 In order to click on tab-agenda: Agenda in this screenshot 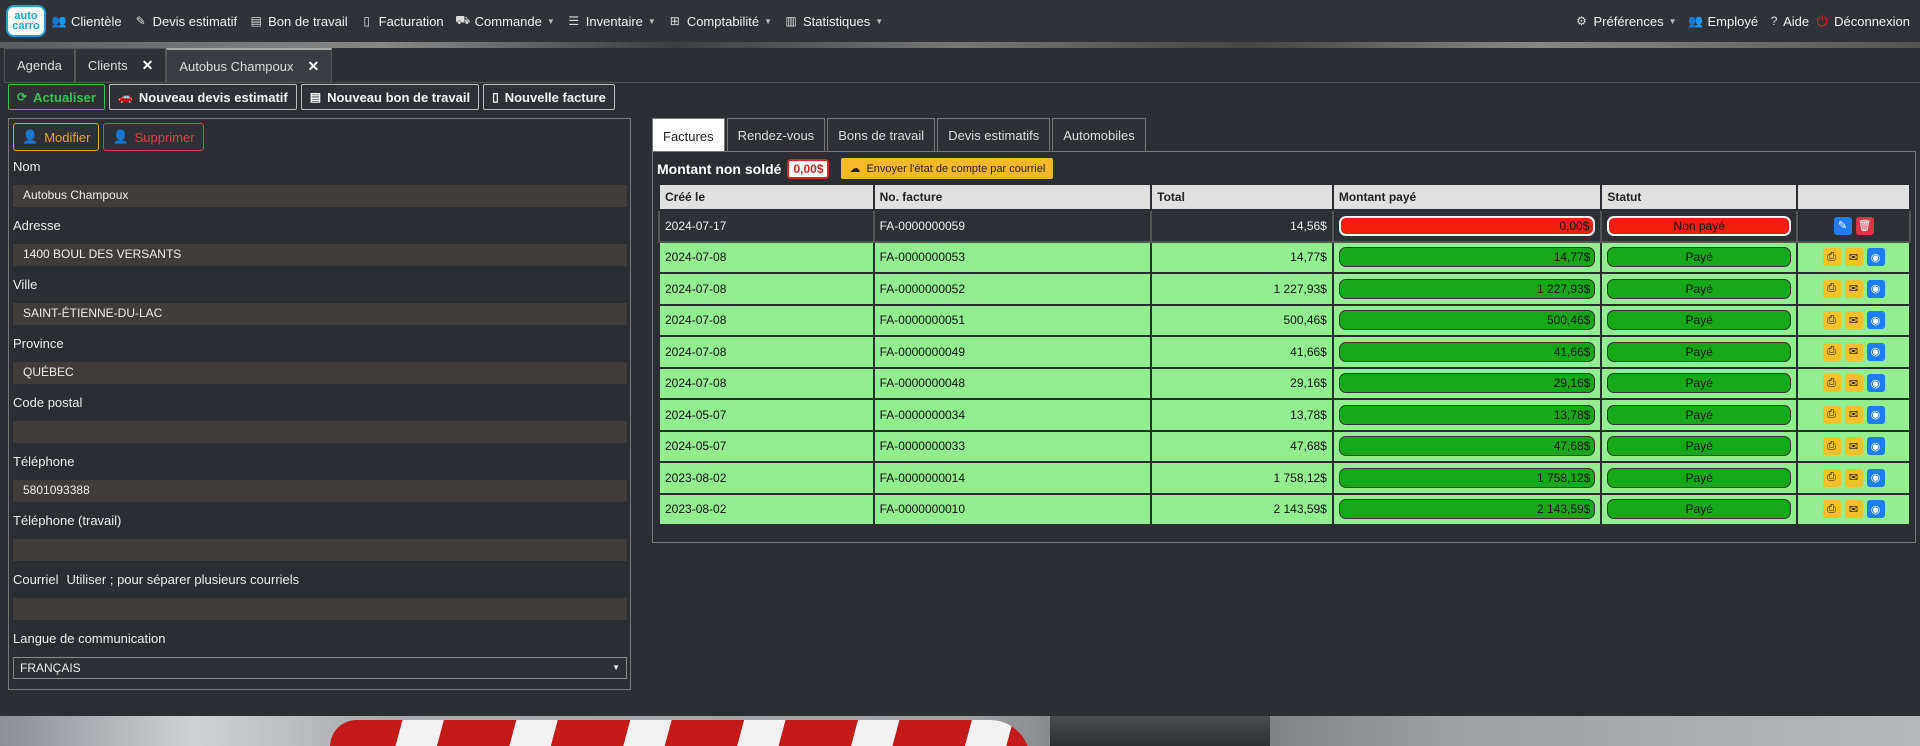, I will do `click(39, 65)`.